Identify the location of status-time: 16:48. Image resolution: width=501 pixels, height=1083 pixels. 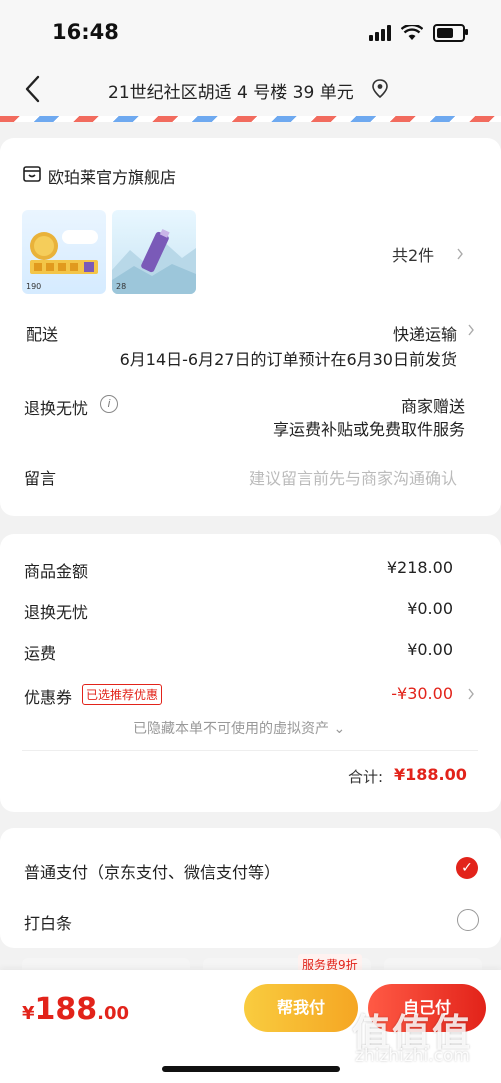
(85, 32).